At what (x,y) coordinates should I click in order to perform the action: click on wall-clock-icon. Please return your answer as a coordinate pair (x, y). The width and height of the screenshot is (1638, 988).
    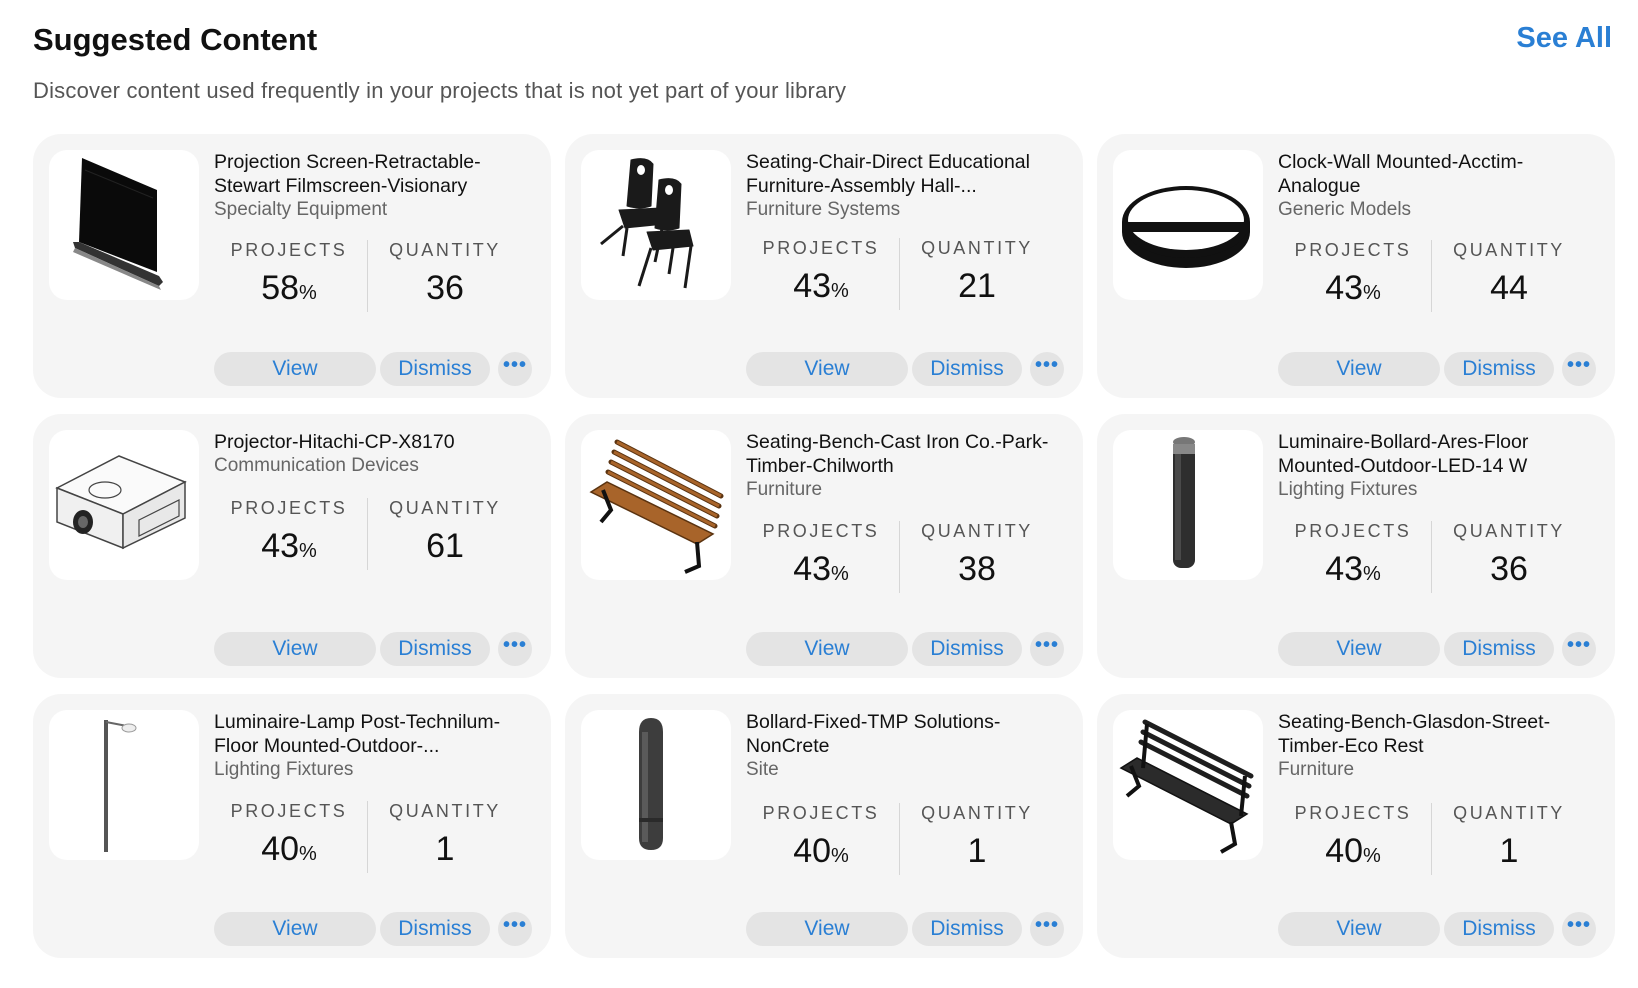
    Looking at the image, I should click on (1188, 225).